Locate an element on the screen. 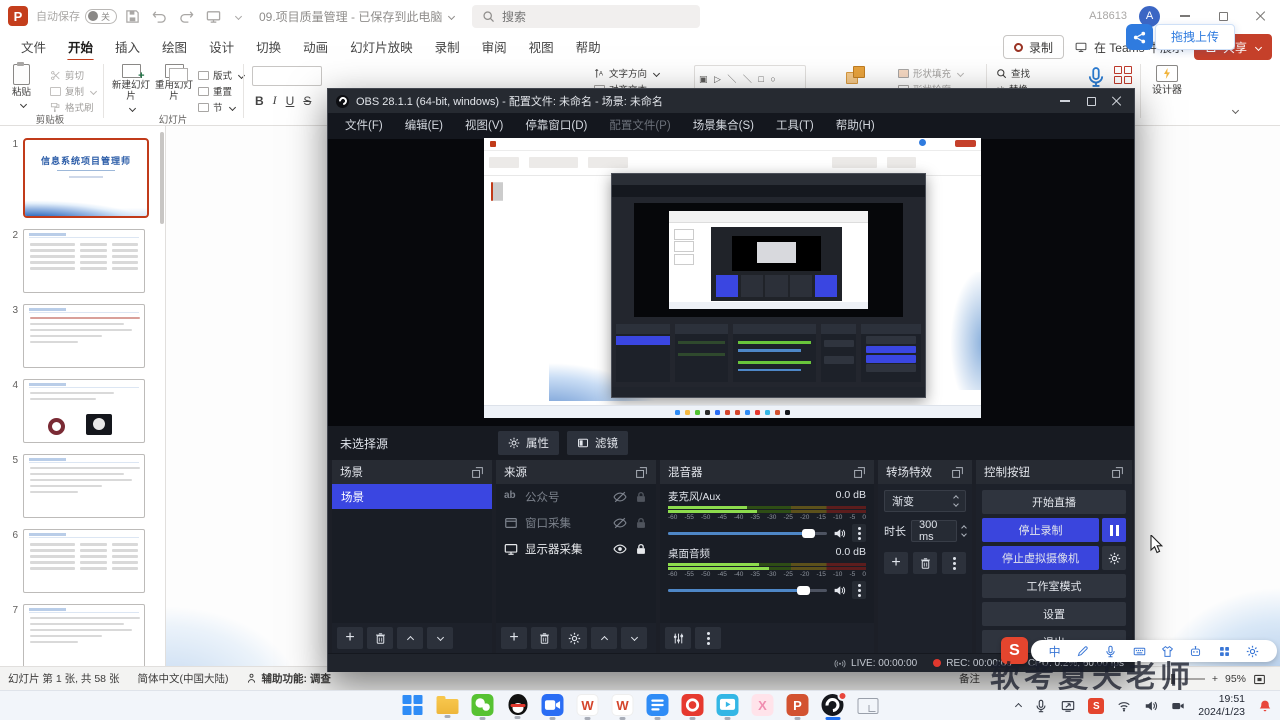 Image resolution: width=1280 pixels, height=720 pixels. search-input is located at coordinates (587, 16).